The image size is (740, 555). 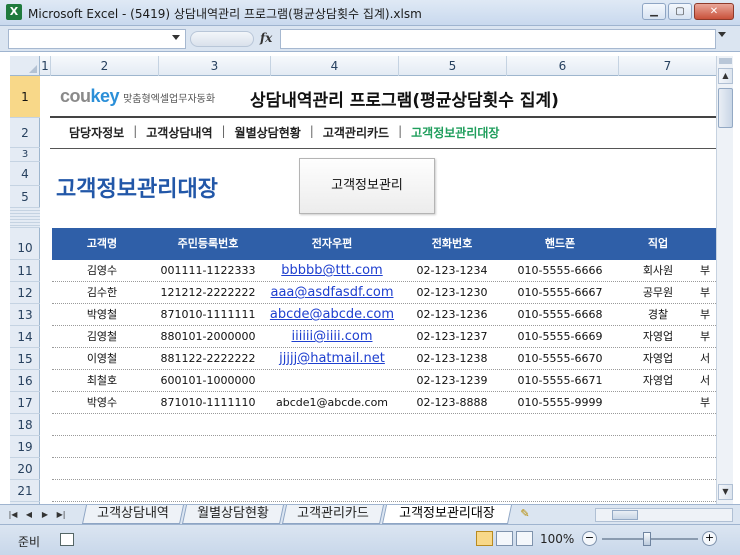 I want to click on header-mobile: 핸드폰, so click(x=560, y=243).